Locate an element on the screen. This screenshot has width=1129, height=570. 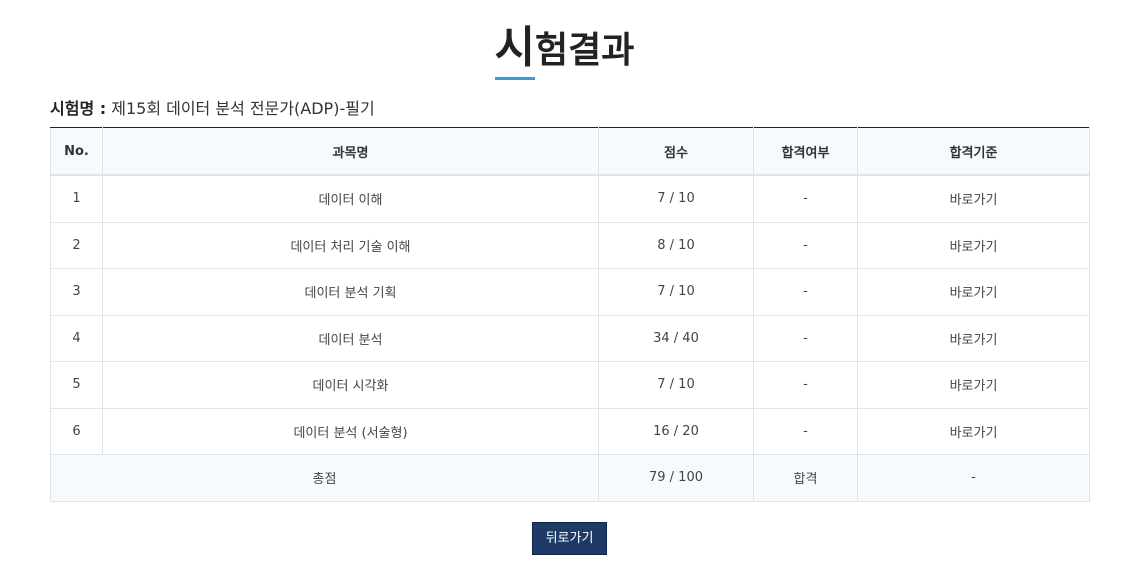
row-score: 8 / 10 is located at coordinates (676, 245).